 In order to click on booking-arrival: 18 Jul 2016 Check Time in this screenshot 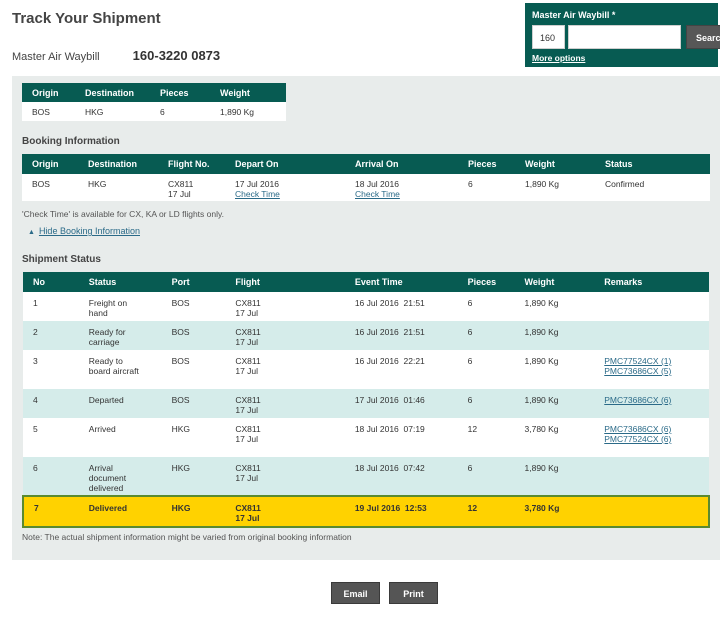, I will do `click(401, 187)`.